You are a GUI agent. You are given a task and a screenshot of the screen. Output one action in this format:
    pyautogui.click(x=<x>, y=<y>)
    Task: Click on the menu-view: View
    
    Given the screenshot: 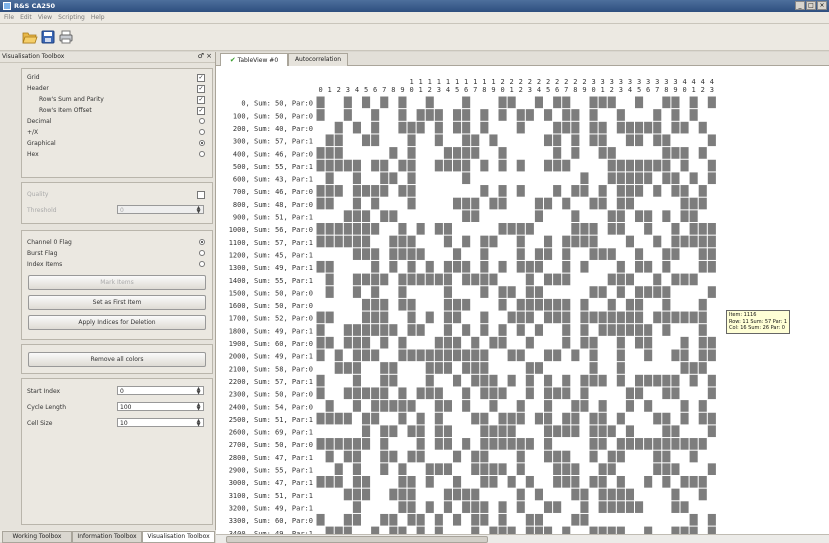 What is the action you would take?
    pyautogui.click(x=45, y=17)
    